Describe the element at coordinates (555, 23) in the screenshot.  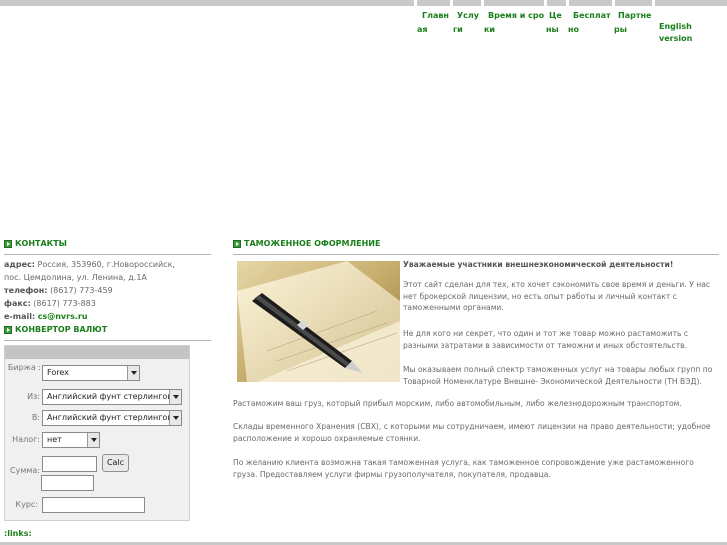
I see `nav-item-prices: Цены` at that location.